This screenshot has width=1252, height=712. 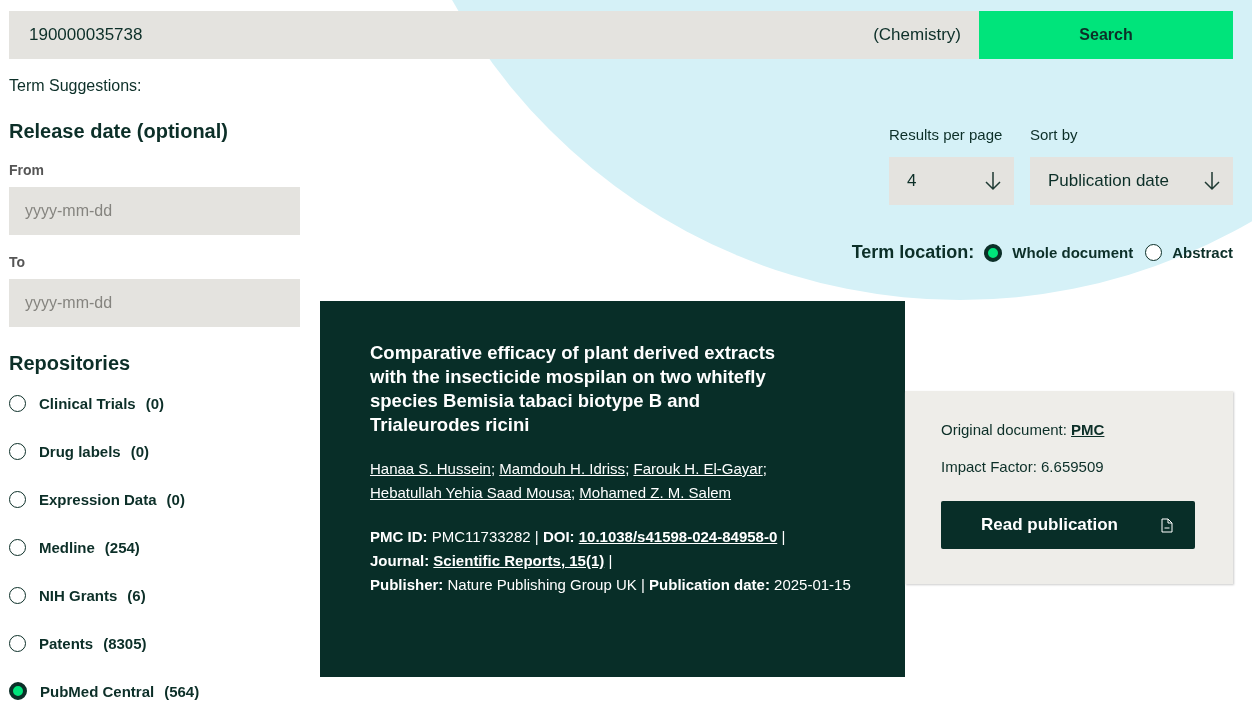 What do you see at coordinates (66, 643) in the screenshot?
I see `repository-label: Patents` at bounding box center [66, 643].